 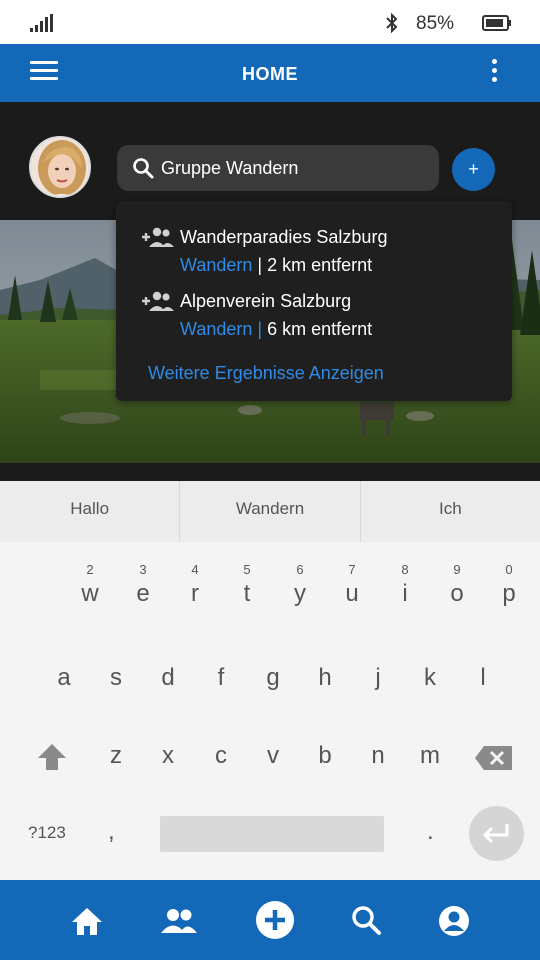 What do you see at coordinates (89, 511) in the screenshot?
I see `suggestion-item: Hallo` at bounding box center [89, 511].